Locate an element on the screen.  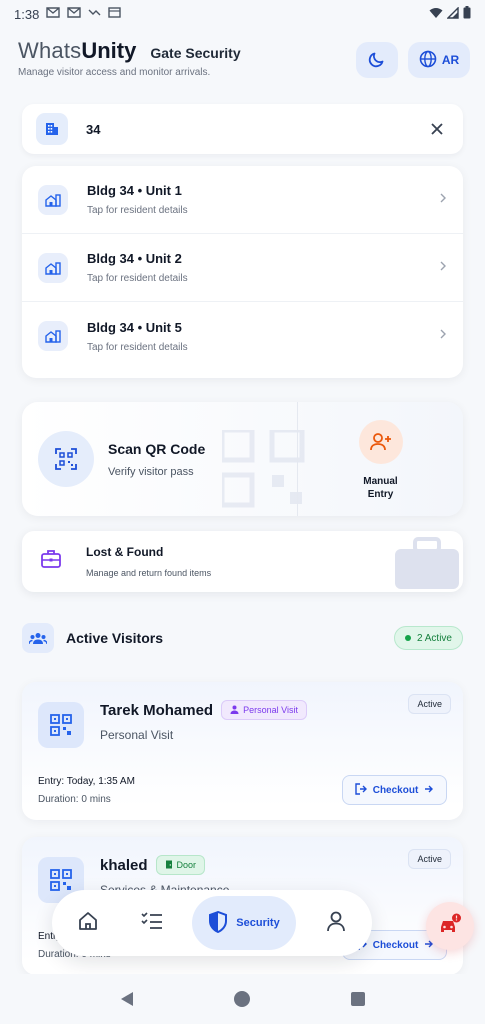
scan-subtitle: Verify visitor pass is located at coordinates (151, 471).